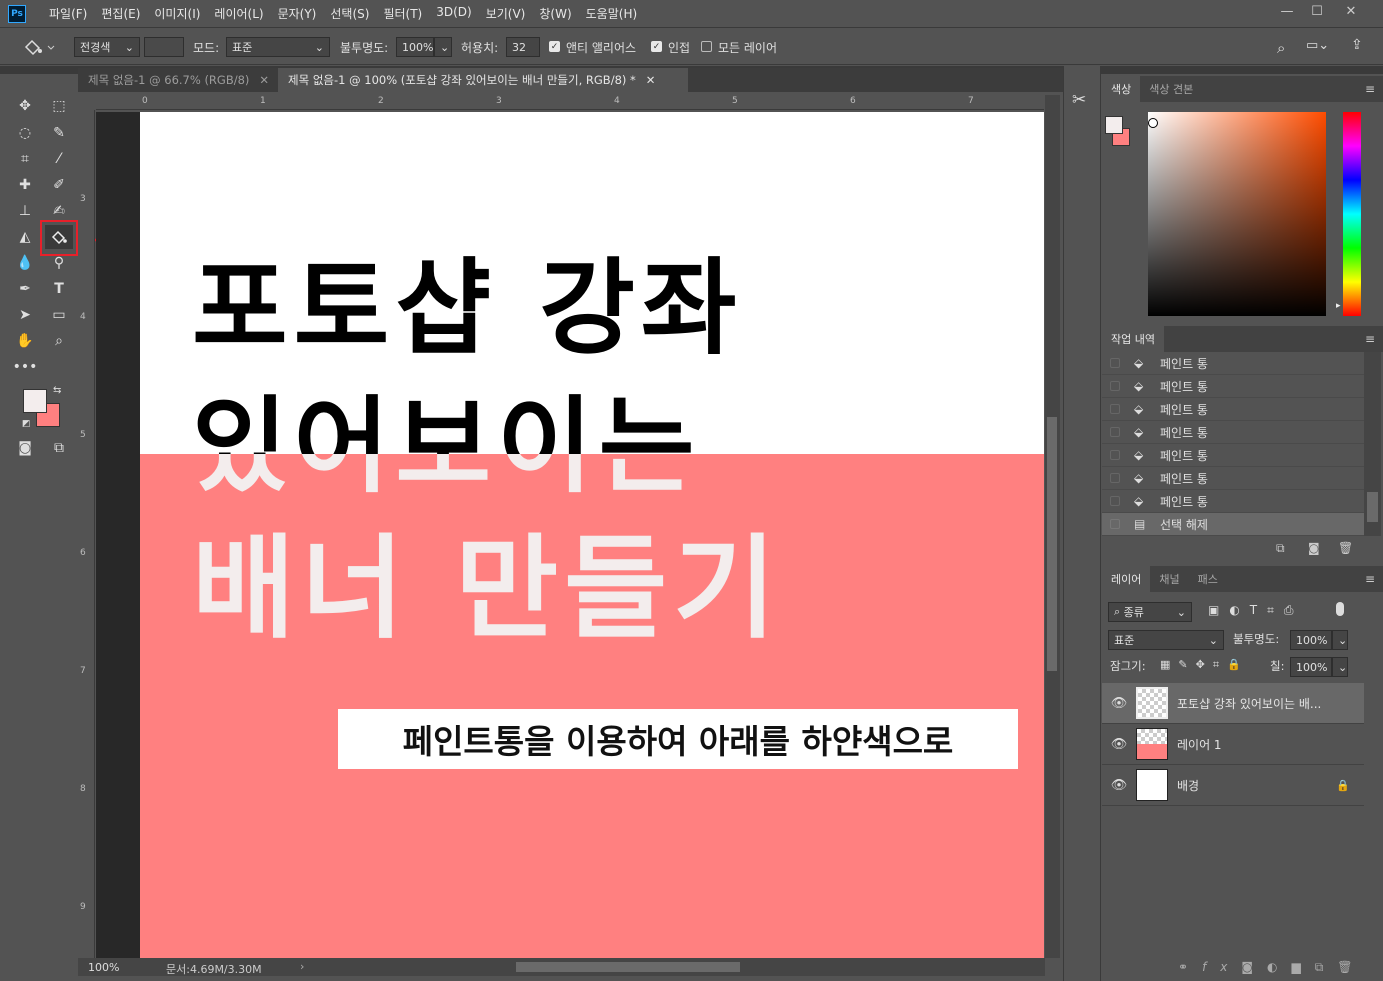 The image size is (1383, 981). Describe the element at coordinates (1345, 548) in the screenshot. I see `trash-icon: 🗑` at that location.